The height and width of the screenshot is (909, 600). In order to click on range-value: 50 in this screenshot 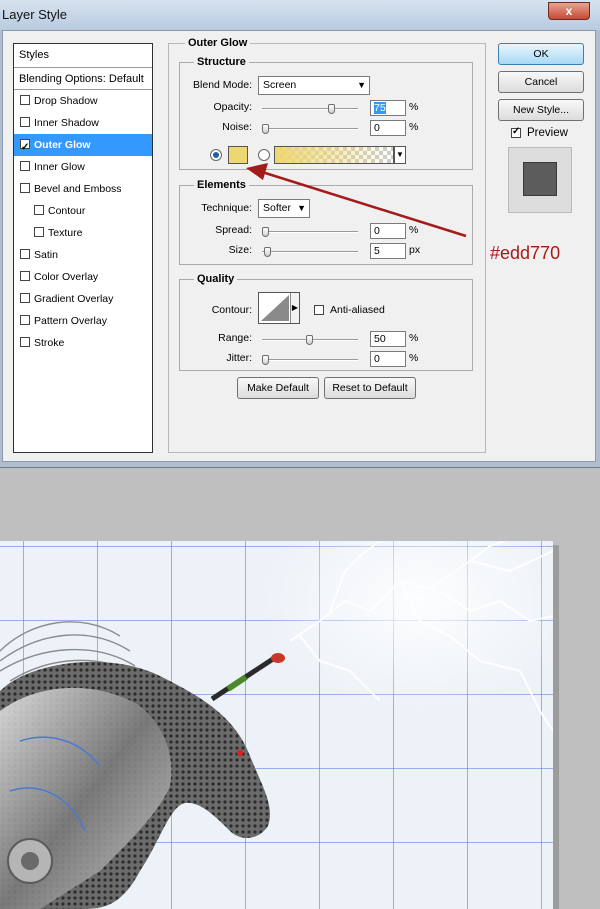, I will do `click(380, 339)`.